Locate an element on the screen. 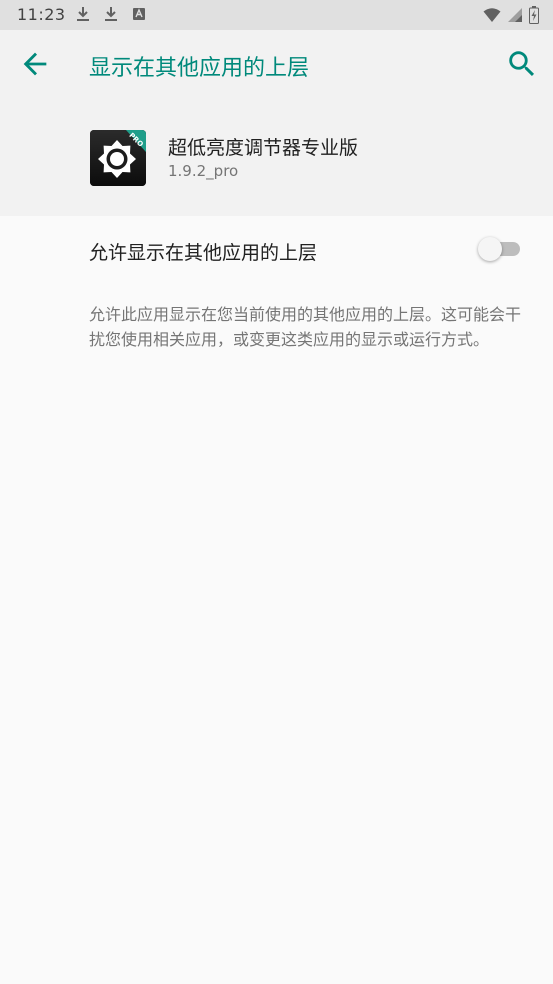 The width and height of the screenshot is (553, 984). search-button is located at coordinates (522, 64).